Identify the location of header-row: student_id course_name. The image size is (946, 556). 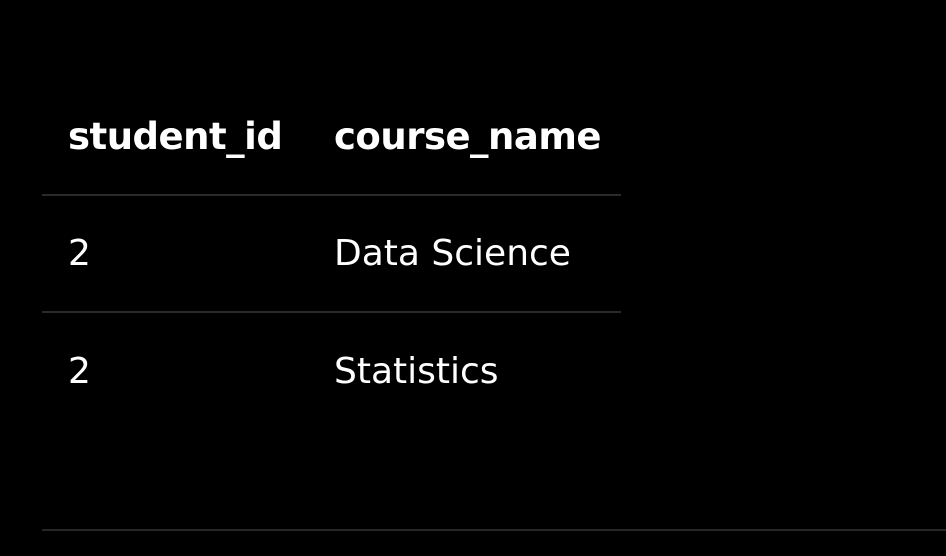
(331, 137).